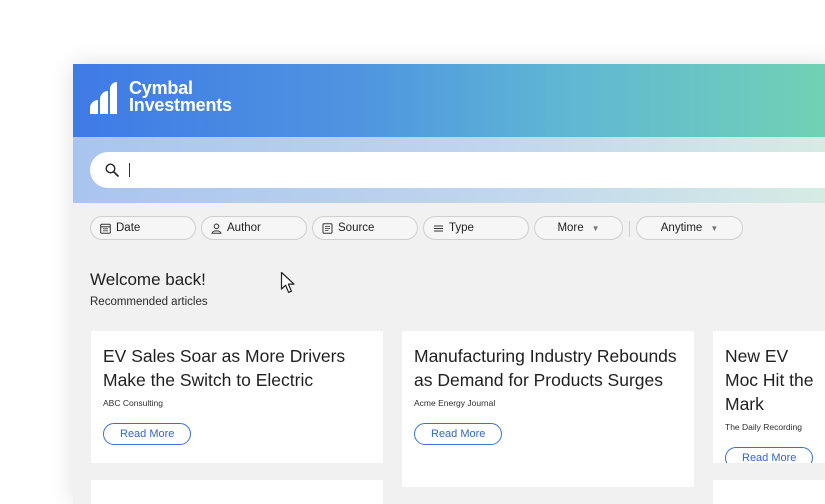  Describe the element at coordinates (455, 403) in the screenshot. I see `article-source: Acme Energy Journal` at that location.